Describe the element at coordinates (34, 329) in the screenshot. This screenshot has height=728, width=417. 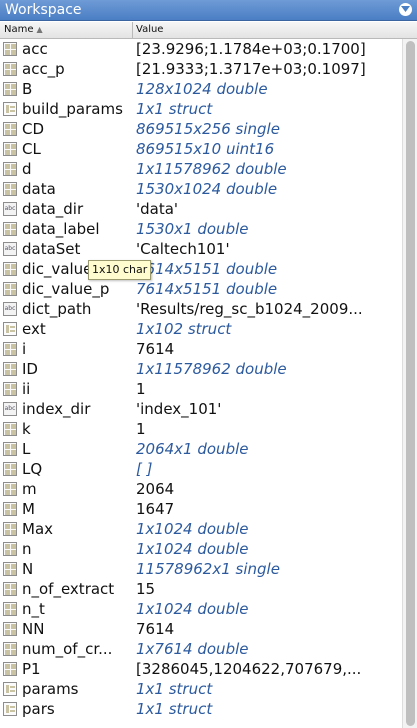
I see `variable-name: ext` at that location.